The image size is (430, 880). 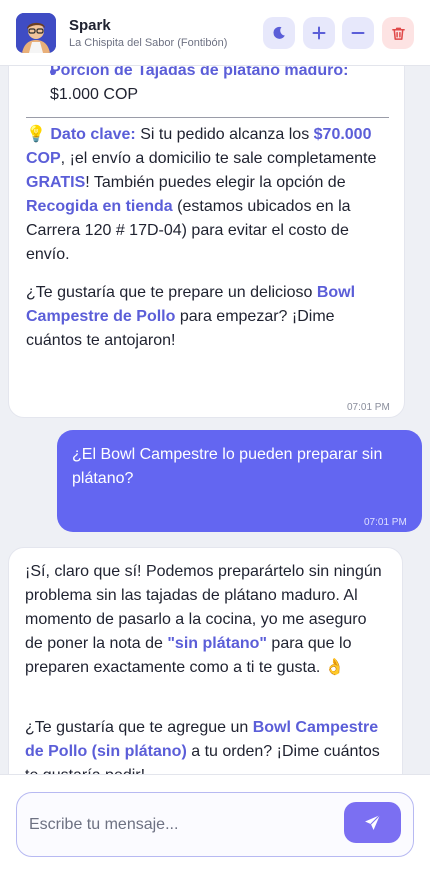 I want to click on bullet-price: $1.000 COP, so click(x=94, y=94).